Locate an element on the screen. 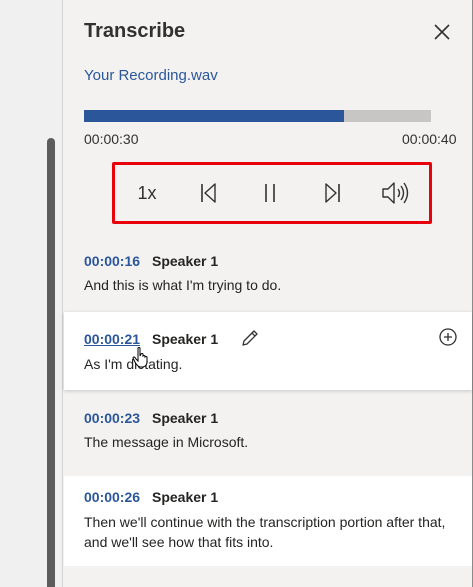 This screenshot has width=473, height=587. entry-timestamp: 00:00:21 is located at coordinates (112, 339).